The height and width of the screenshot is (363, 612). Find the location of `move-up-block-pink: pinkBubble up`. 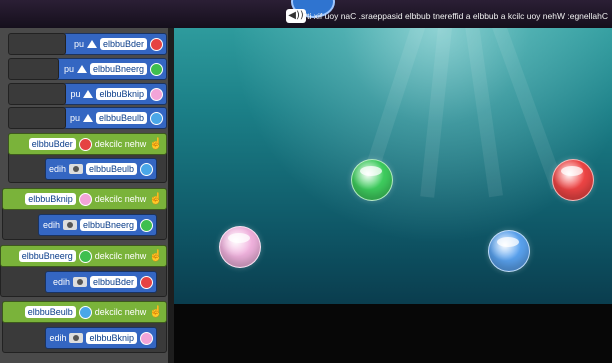

move-up-block-pink: pinkBubble up is located at coordinates (115, 94).